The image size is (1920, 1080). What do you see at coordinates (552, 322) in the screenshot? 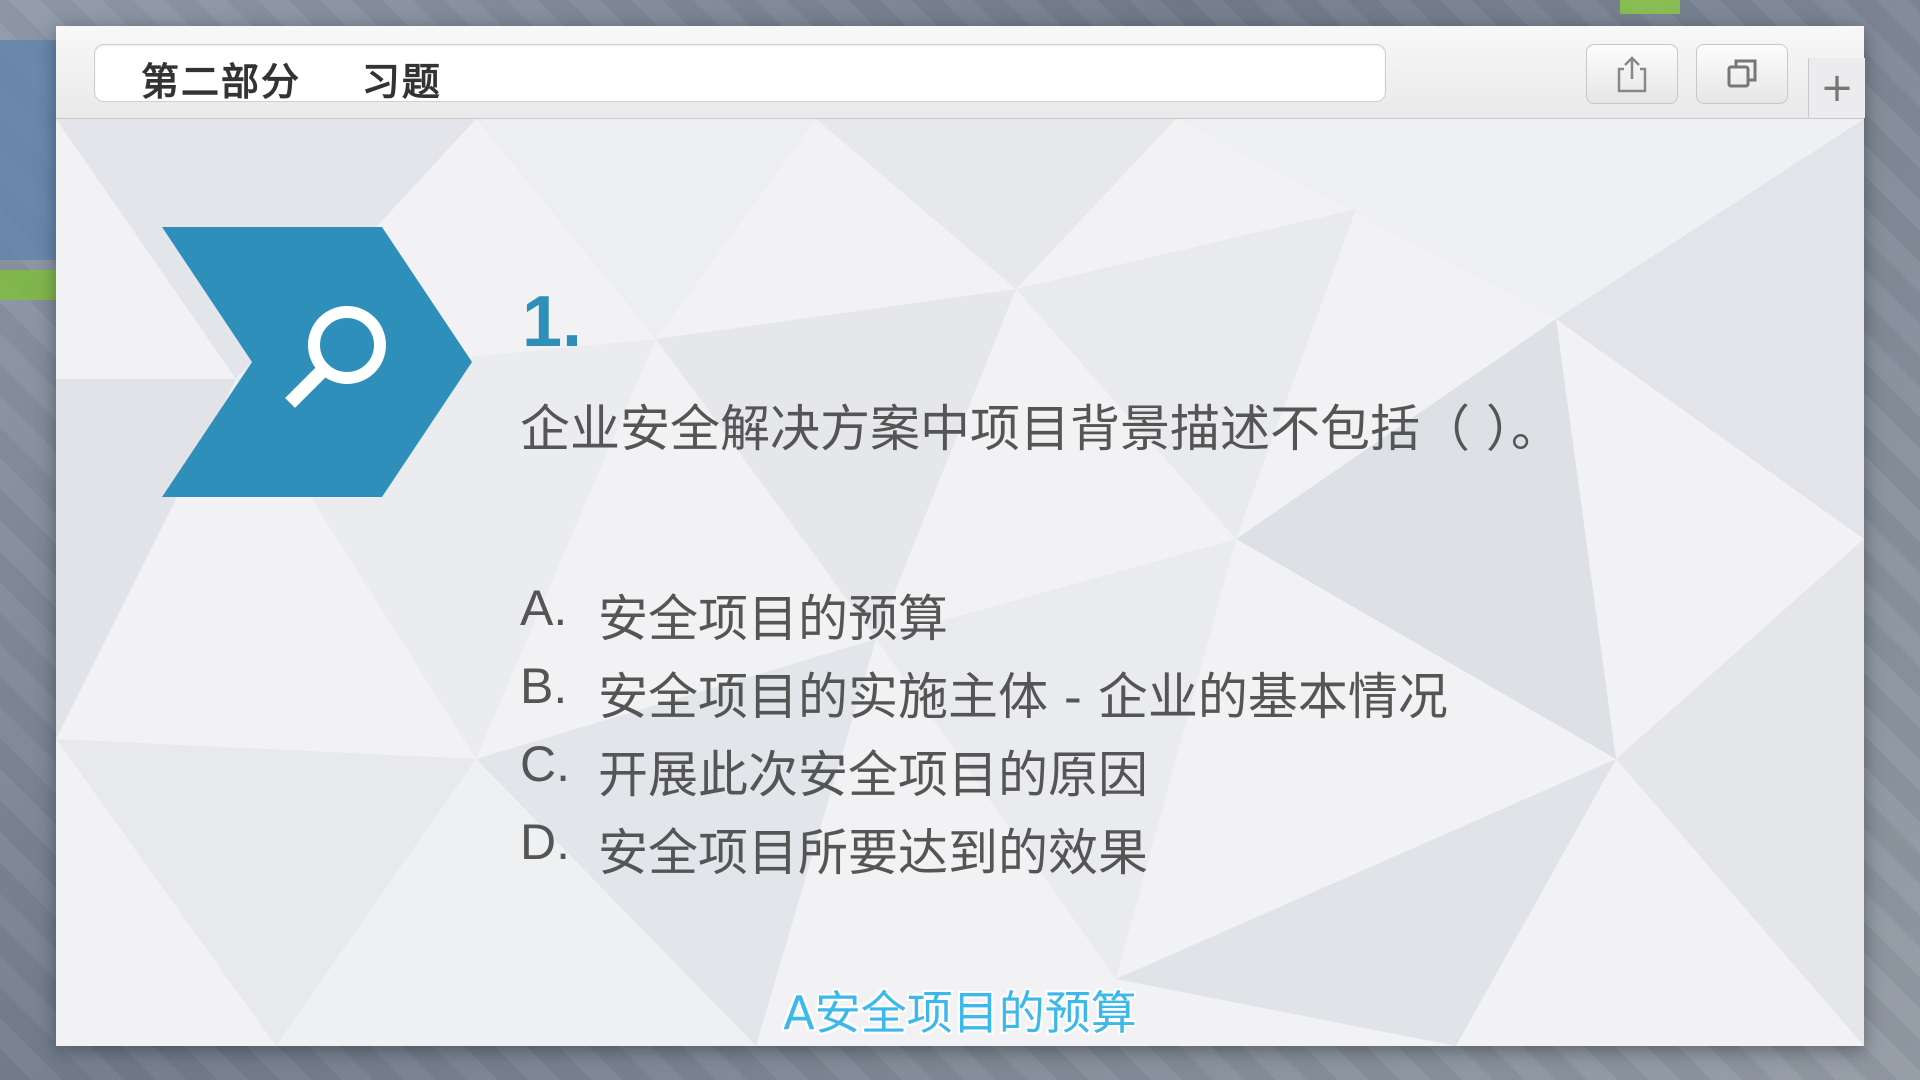
I see `question-number: 1.` at bounding box center [552, 322].